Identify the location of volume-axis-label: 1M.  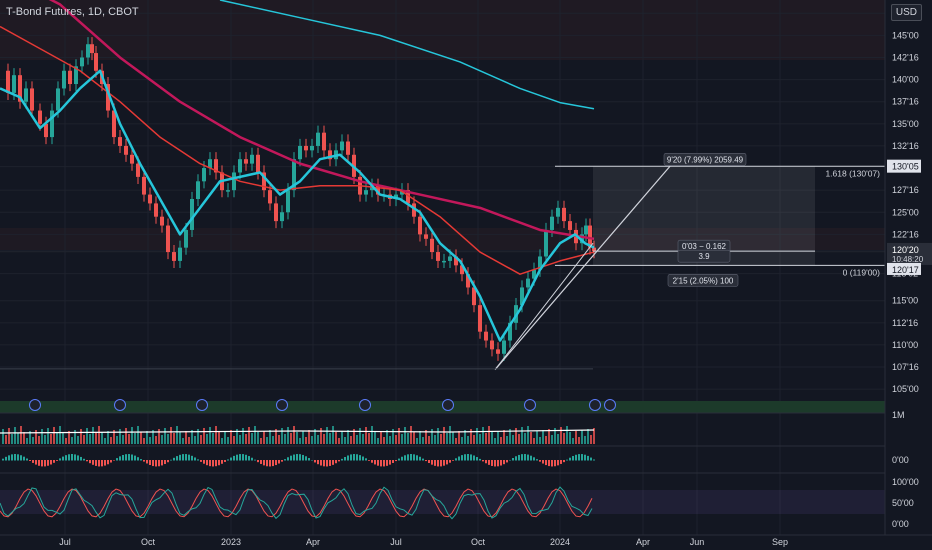
(898, 415).